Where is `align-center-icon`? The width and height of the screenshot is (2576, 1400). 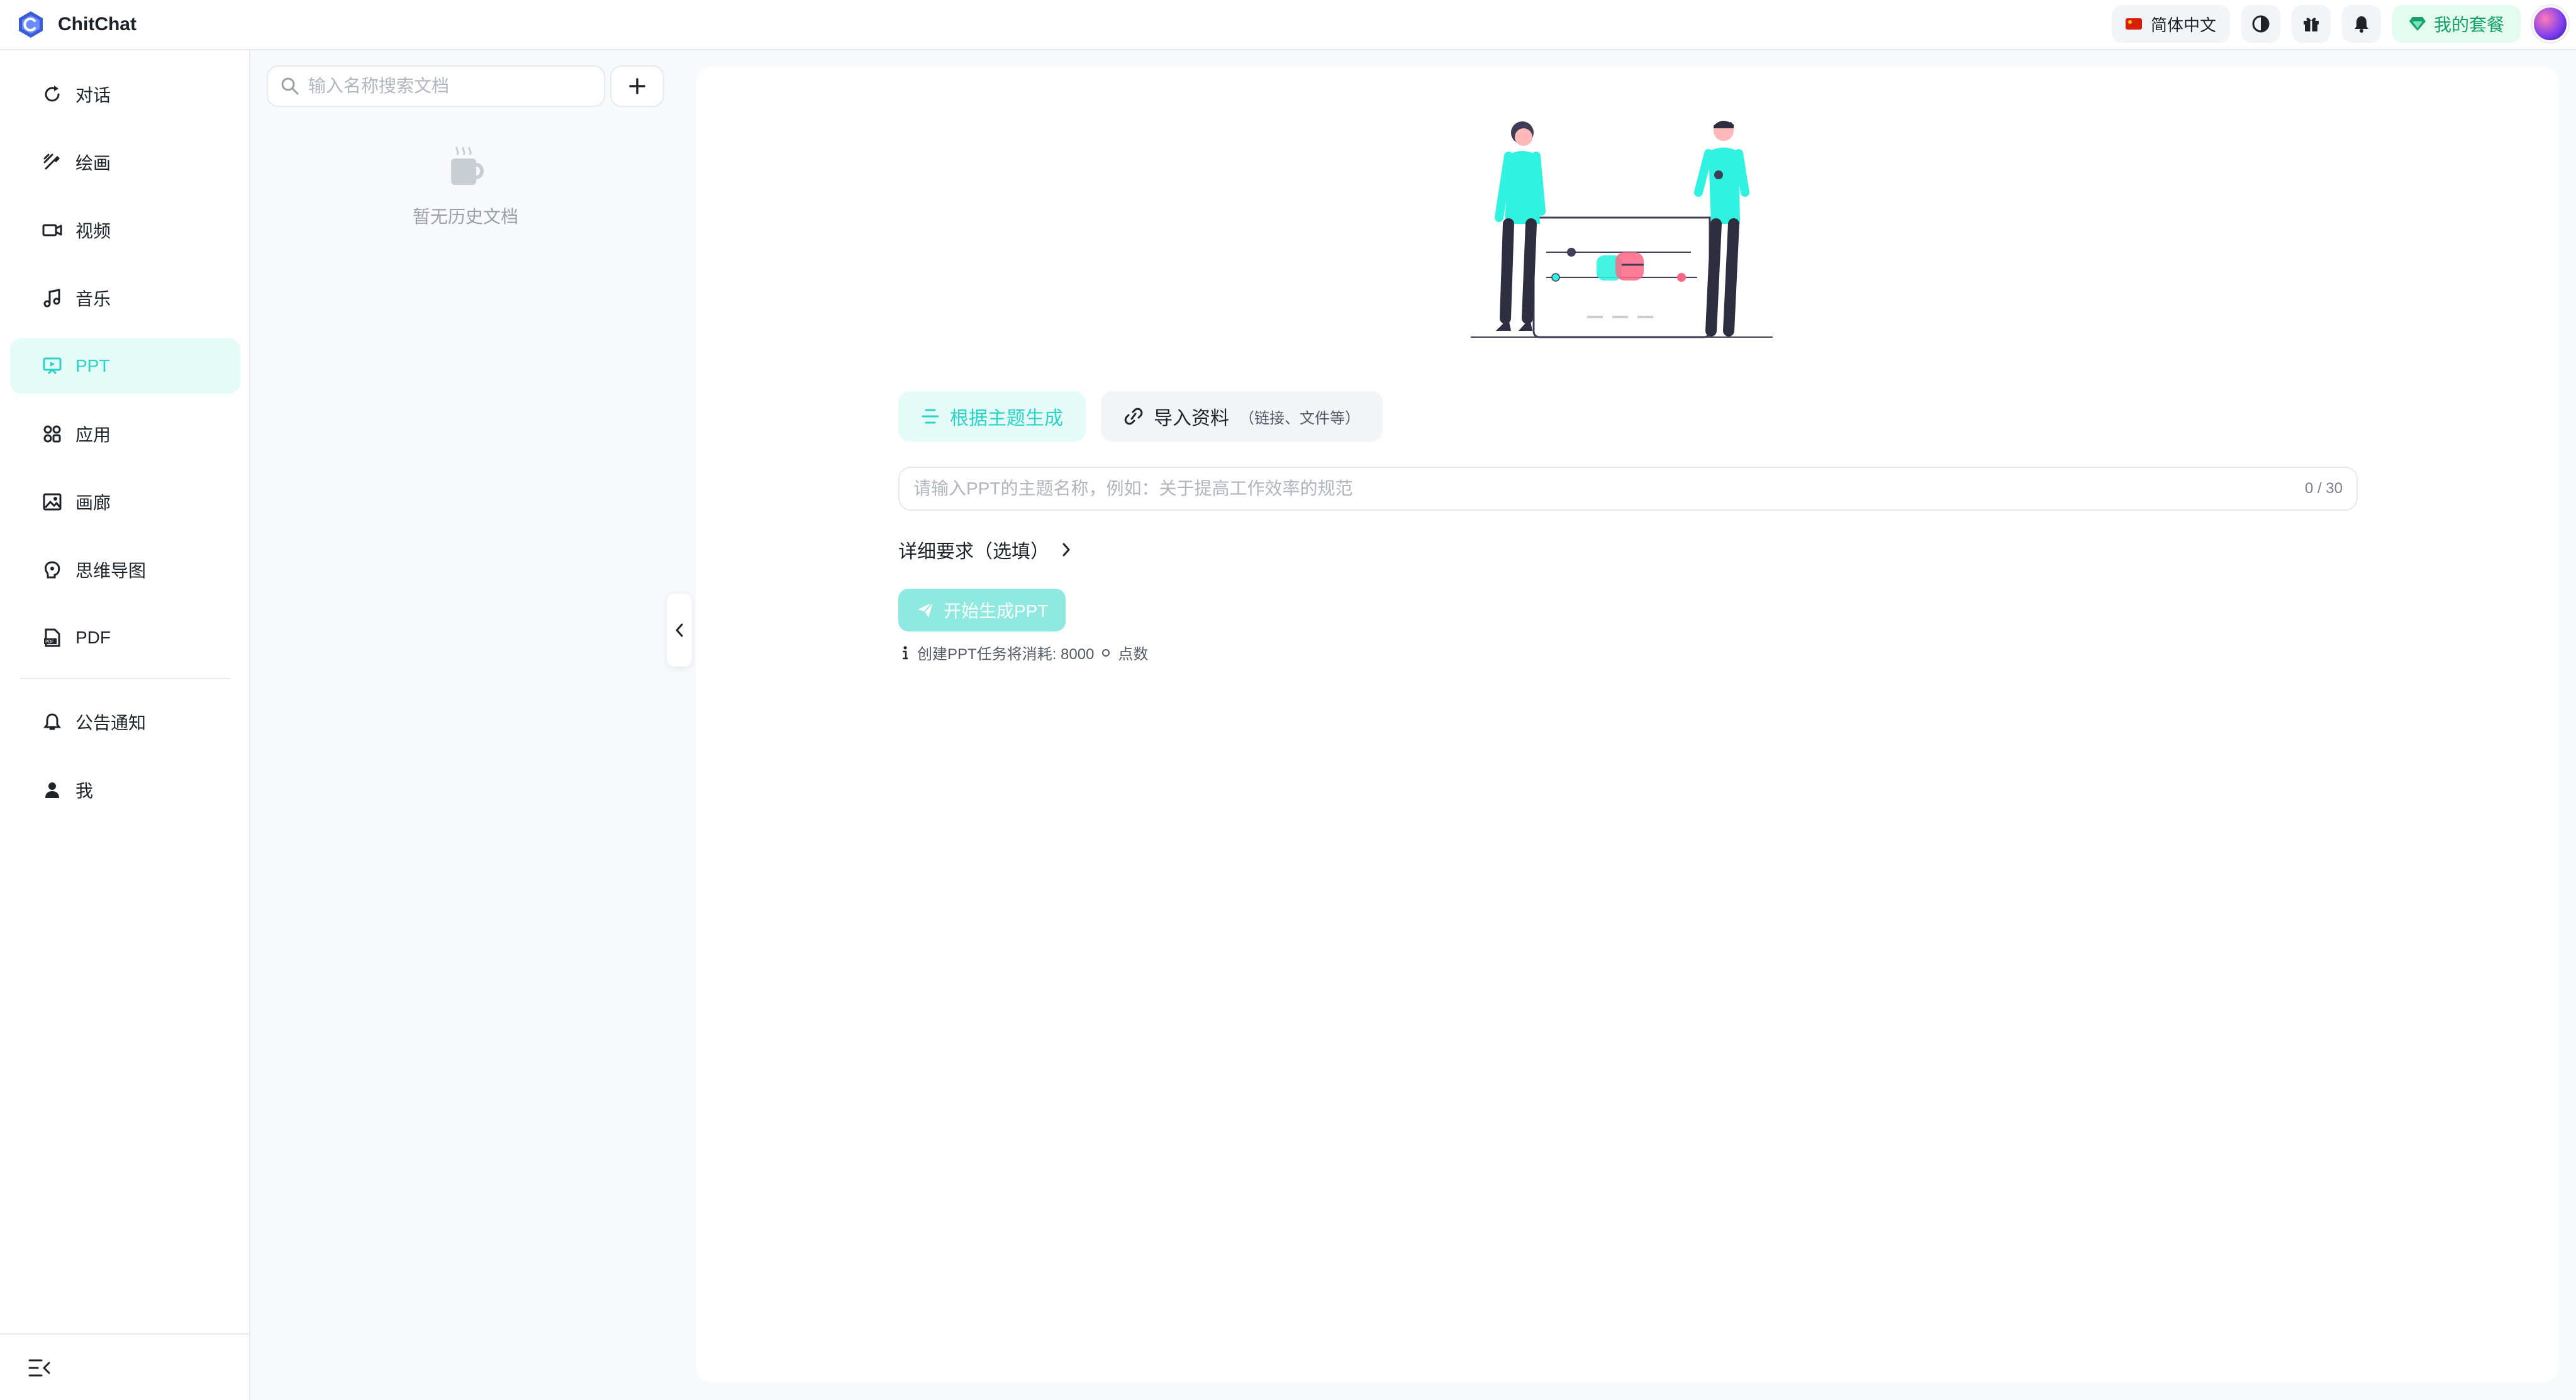 align-center-icon is located at coordinates (930, 416).